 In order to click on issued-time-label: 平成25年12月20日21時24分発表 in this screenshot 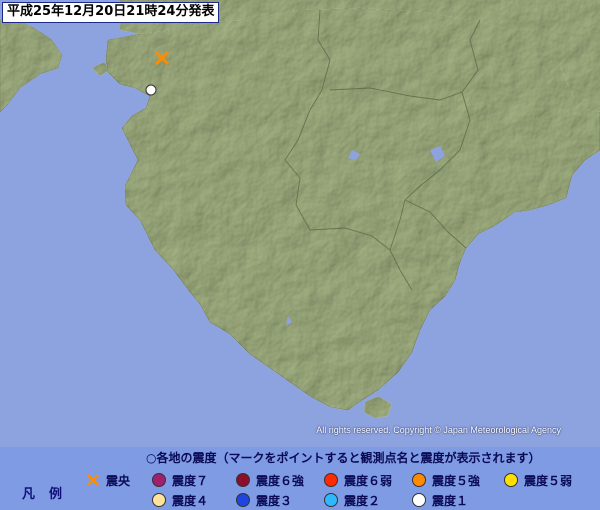, I will do `click(111, 12)`.